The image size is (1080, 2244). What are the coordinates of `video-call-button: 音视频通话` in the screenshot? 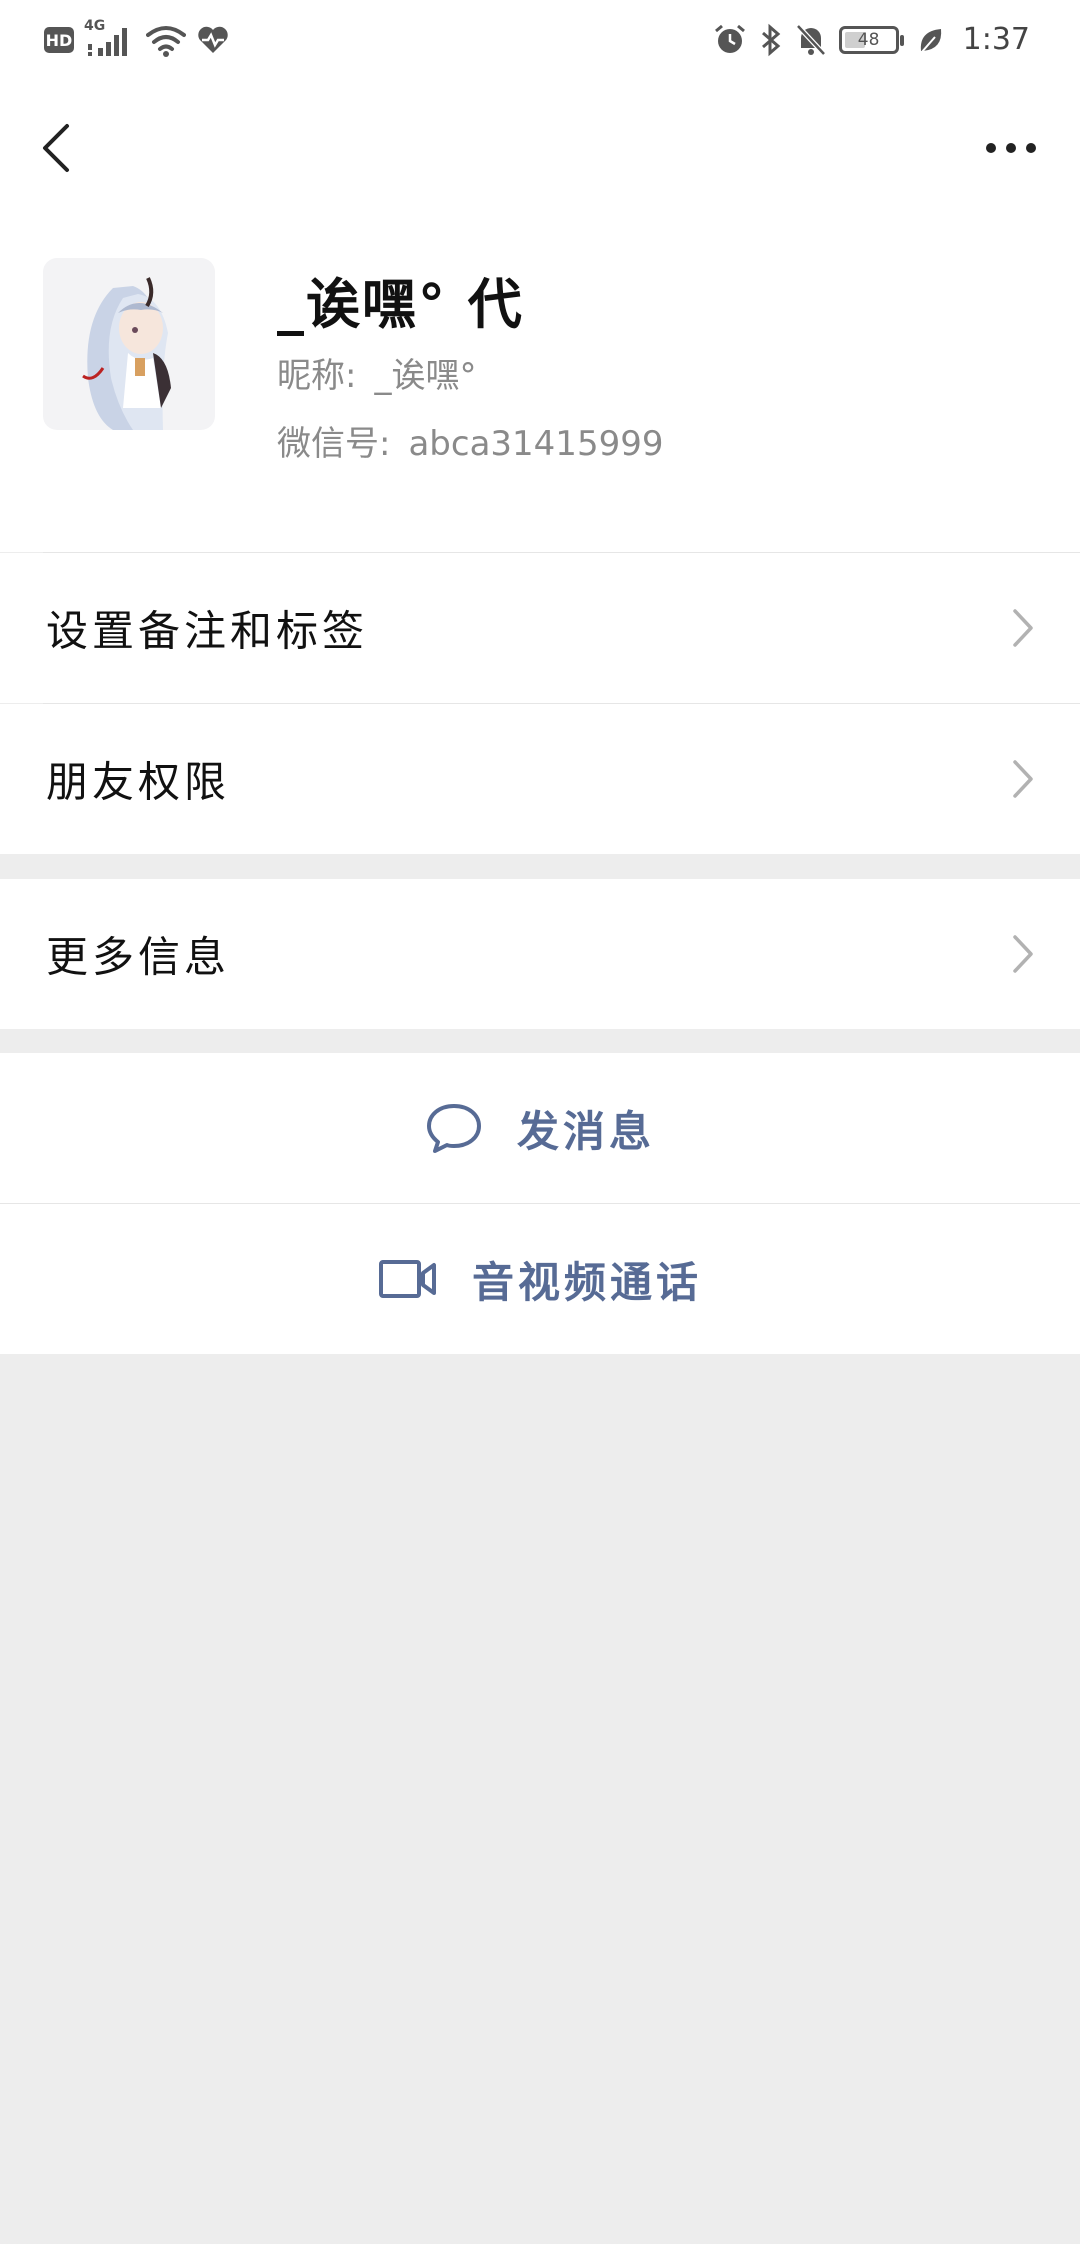 It's located at (540, 1279).